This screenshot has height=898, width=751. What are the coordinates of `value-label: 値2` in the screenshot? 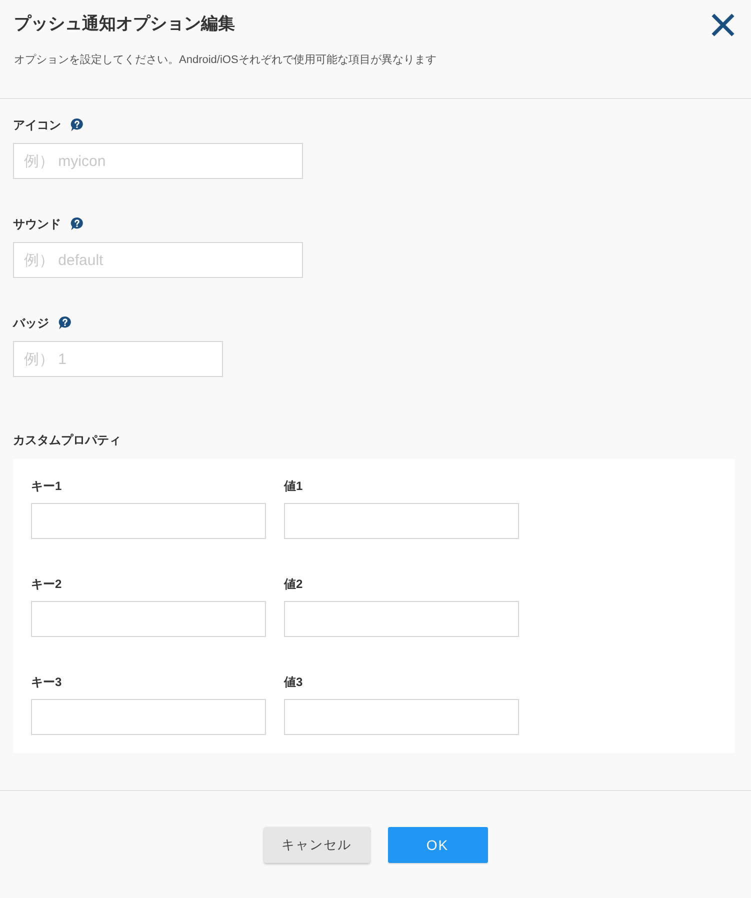 It's located at (293, 584).